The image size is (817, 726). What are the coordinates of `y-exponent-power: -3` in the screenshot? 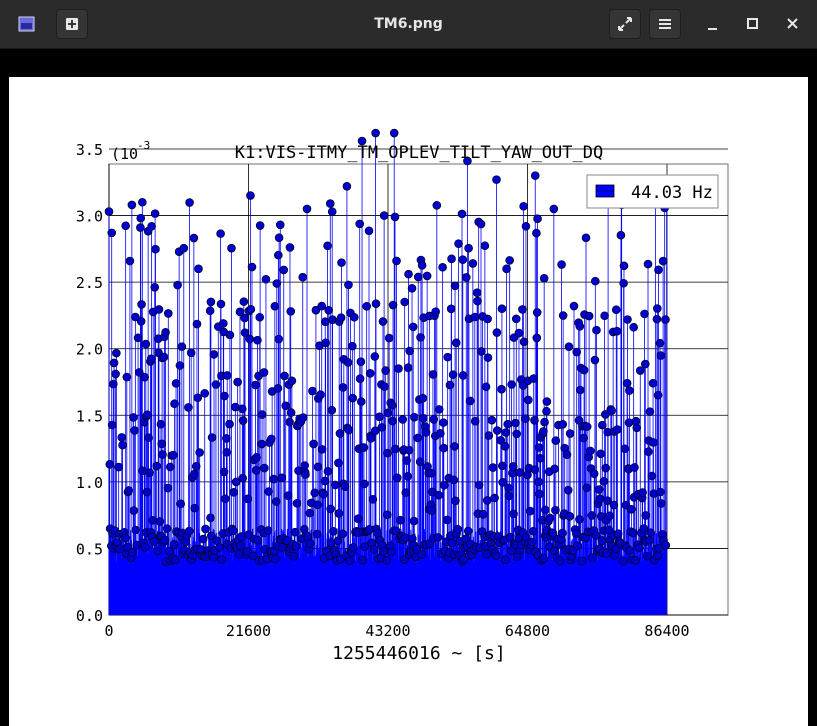 It's located at (143, 145).